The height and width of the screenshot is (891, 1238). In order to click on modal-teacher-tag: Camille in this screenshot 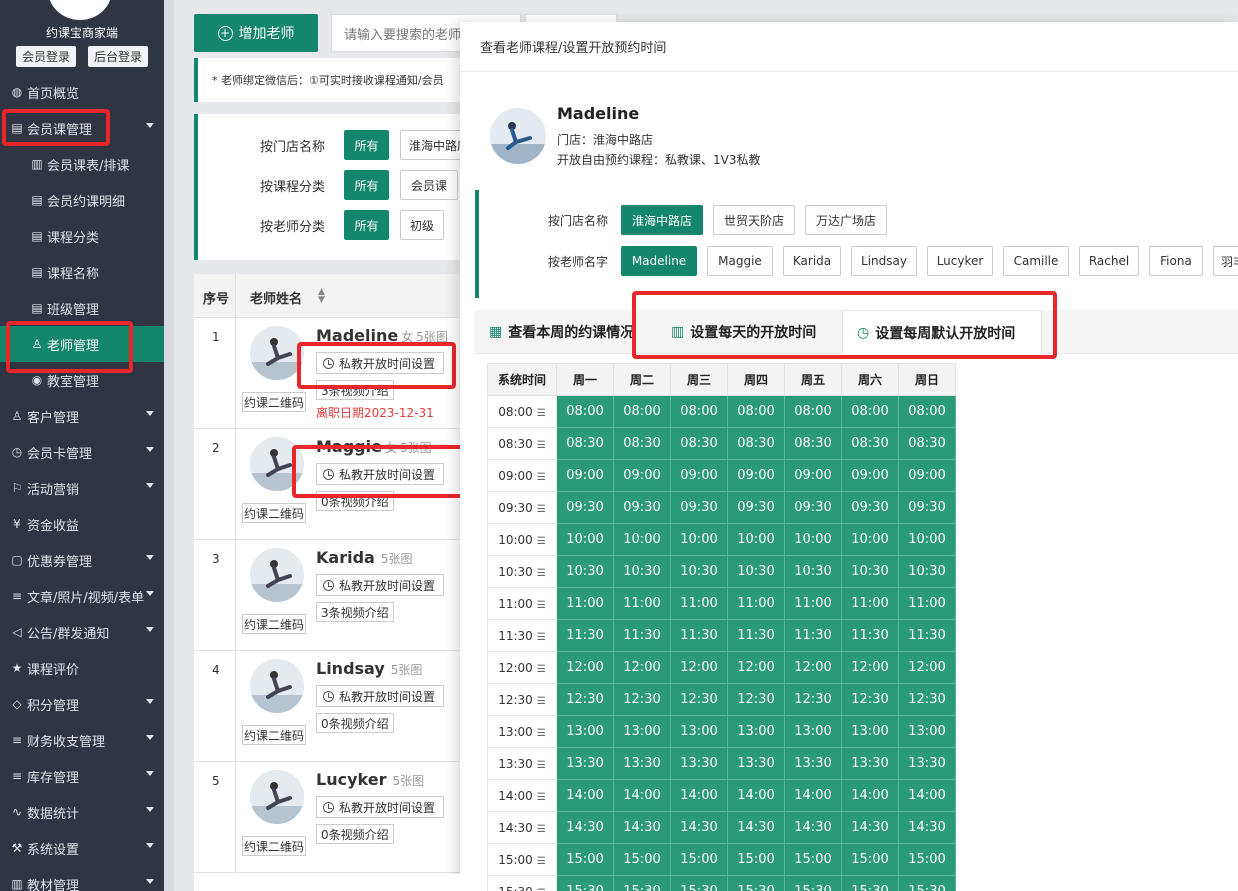, I will do `click(1036, 261)`.